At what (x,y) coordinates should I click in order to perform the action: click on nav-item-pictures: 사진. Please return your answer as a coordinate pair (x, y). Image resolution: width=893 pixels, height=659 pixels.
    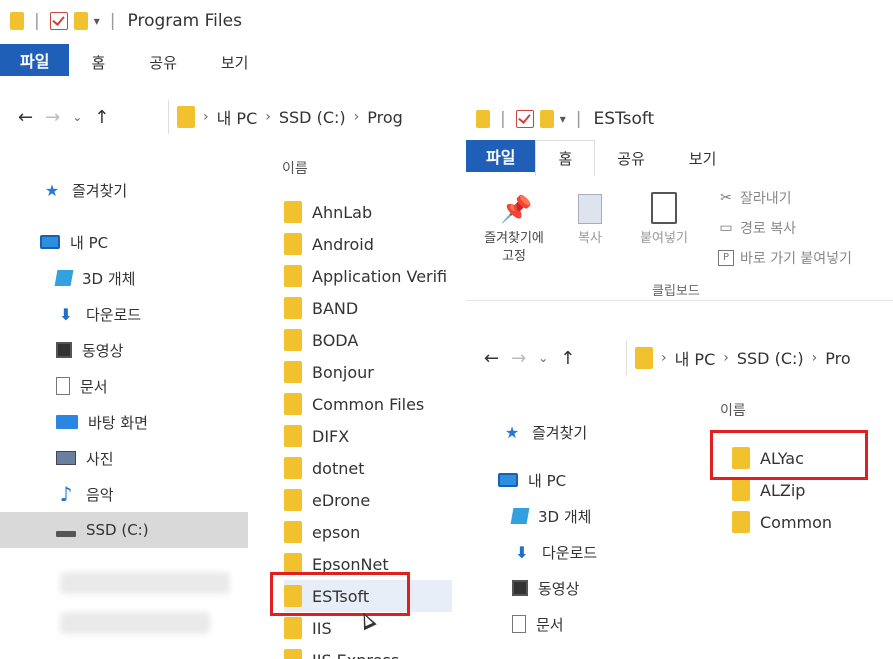
    Looking at the image, I should click on (124, 458).